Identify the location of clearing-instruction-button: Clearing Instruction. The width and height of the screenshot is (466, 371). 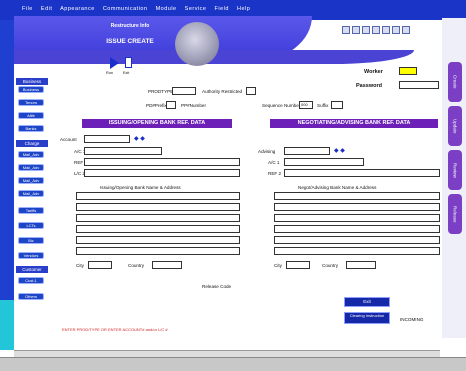
(367, 318).